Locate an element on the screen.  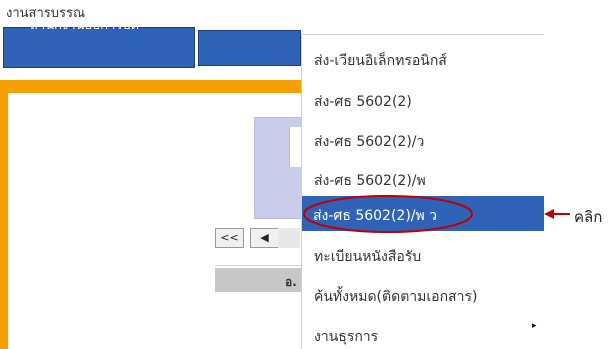
orange-side-bar is located at coordinates (4, 214).